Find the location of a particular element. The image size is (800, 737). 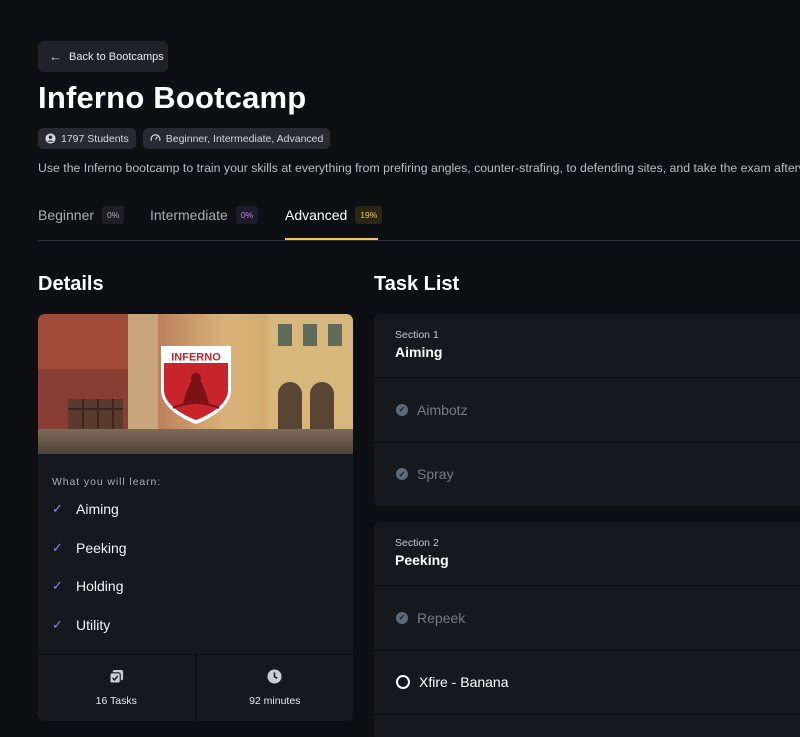

levels-chip: Beginner, Intermediate, Advanced is located at coordinates (236, 138).